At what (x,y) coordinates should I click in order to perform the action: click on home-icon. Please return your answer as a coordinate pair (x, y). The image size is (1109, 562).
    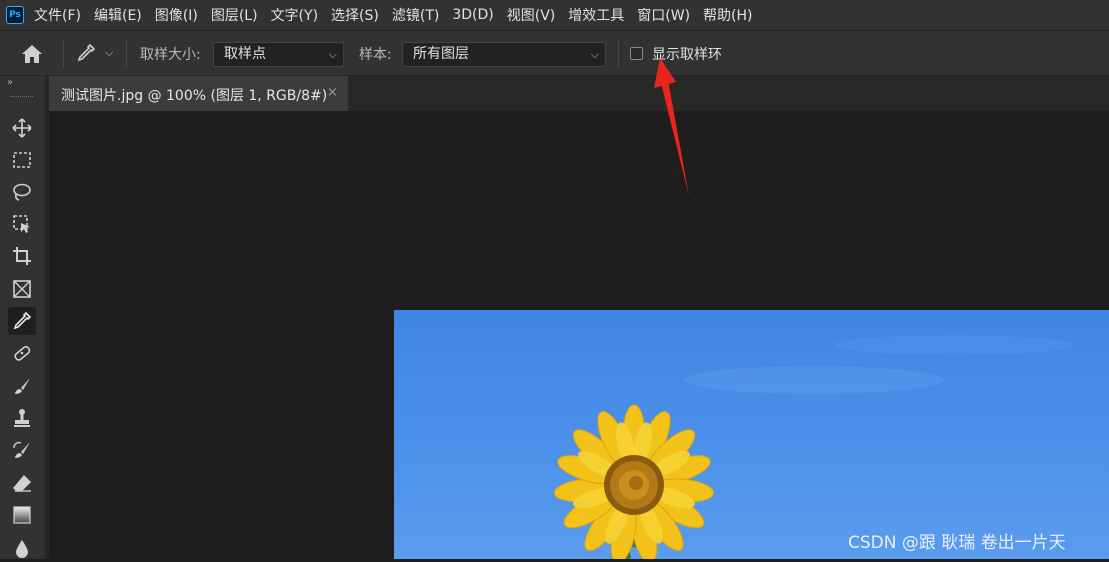
    Looking at the image, I should click on (32, 56).